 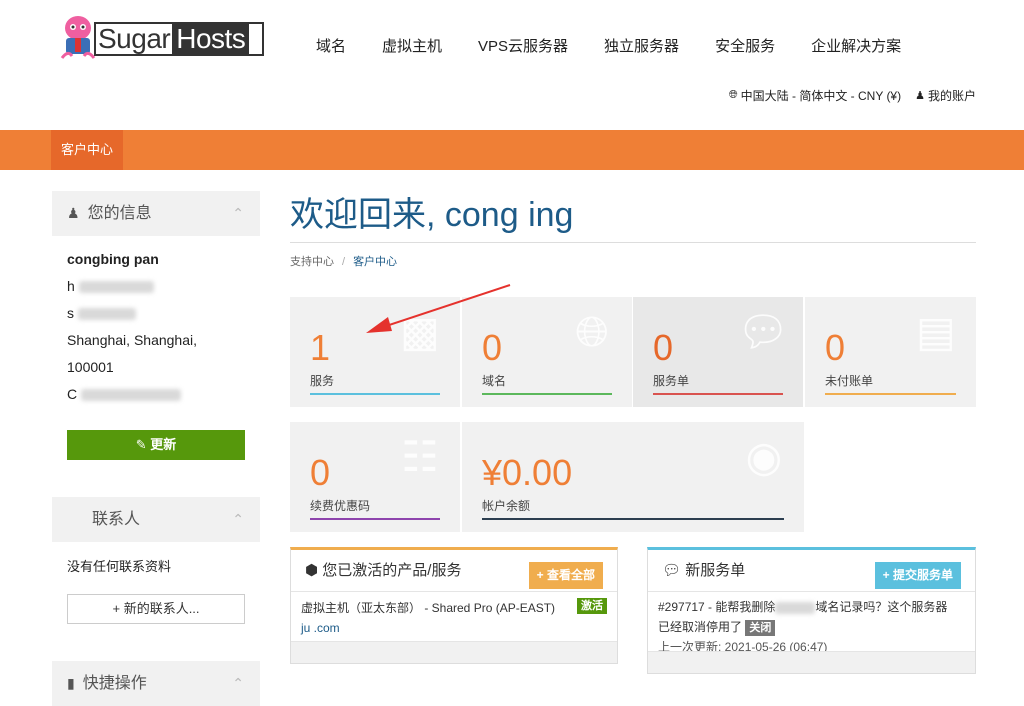 I want to click on my-account-link: 我的账户, so click(x=952, y=95).